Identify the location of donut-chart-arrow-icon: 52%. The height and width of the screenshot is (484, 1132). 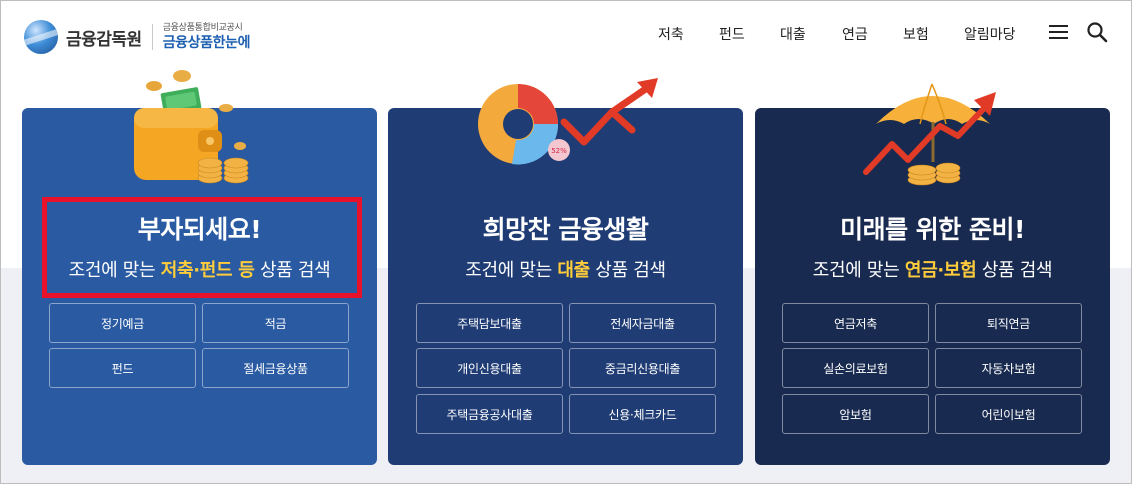
(568, 121).